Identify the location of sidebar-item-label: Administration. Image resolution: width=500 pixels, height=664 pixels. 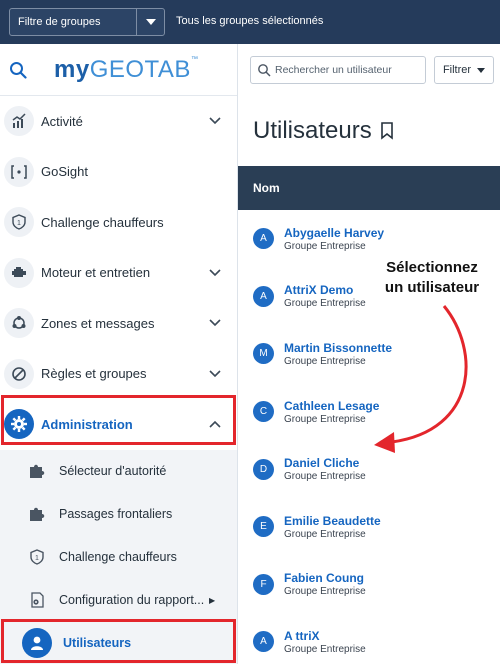
(87, 424).